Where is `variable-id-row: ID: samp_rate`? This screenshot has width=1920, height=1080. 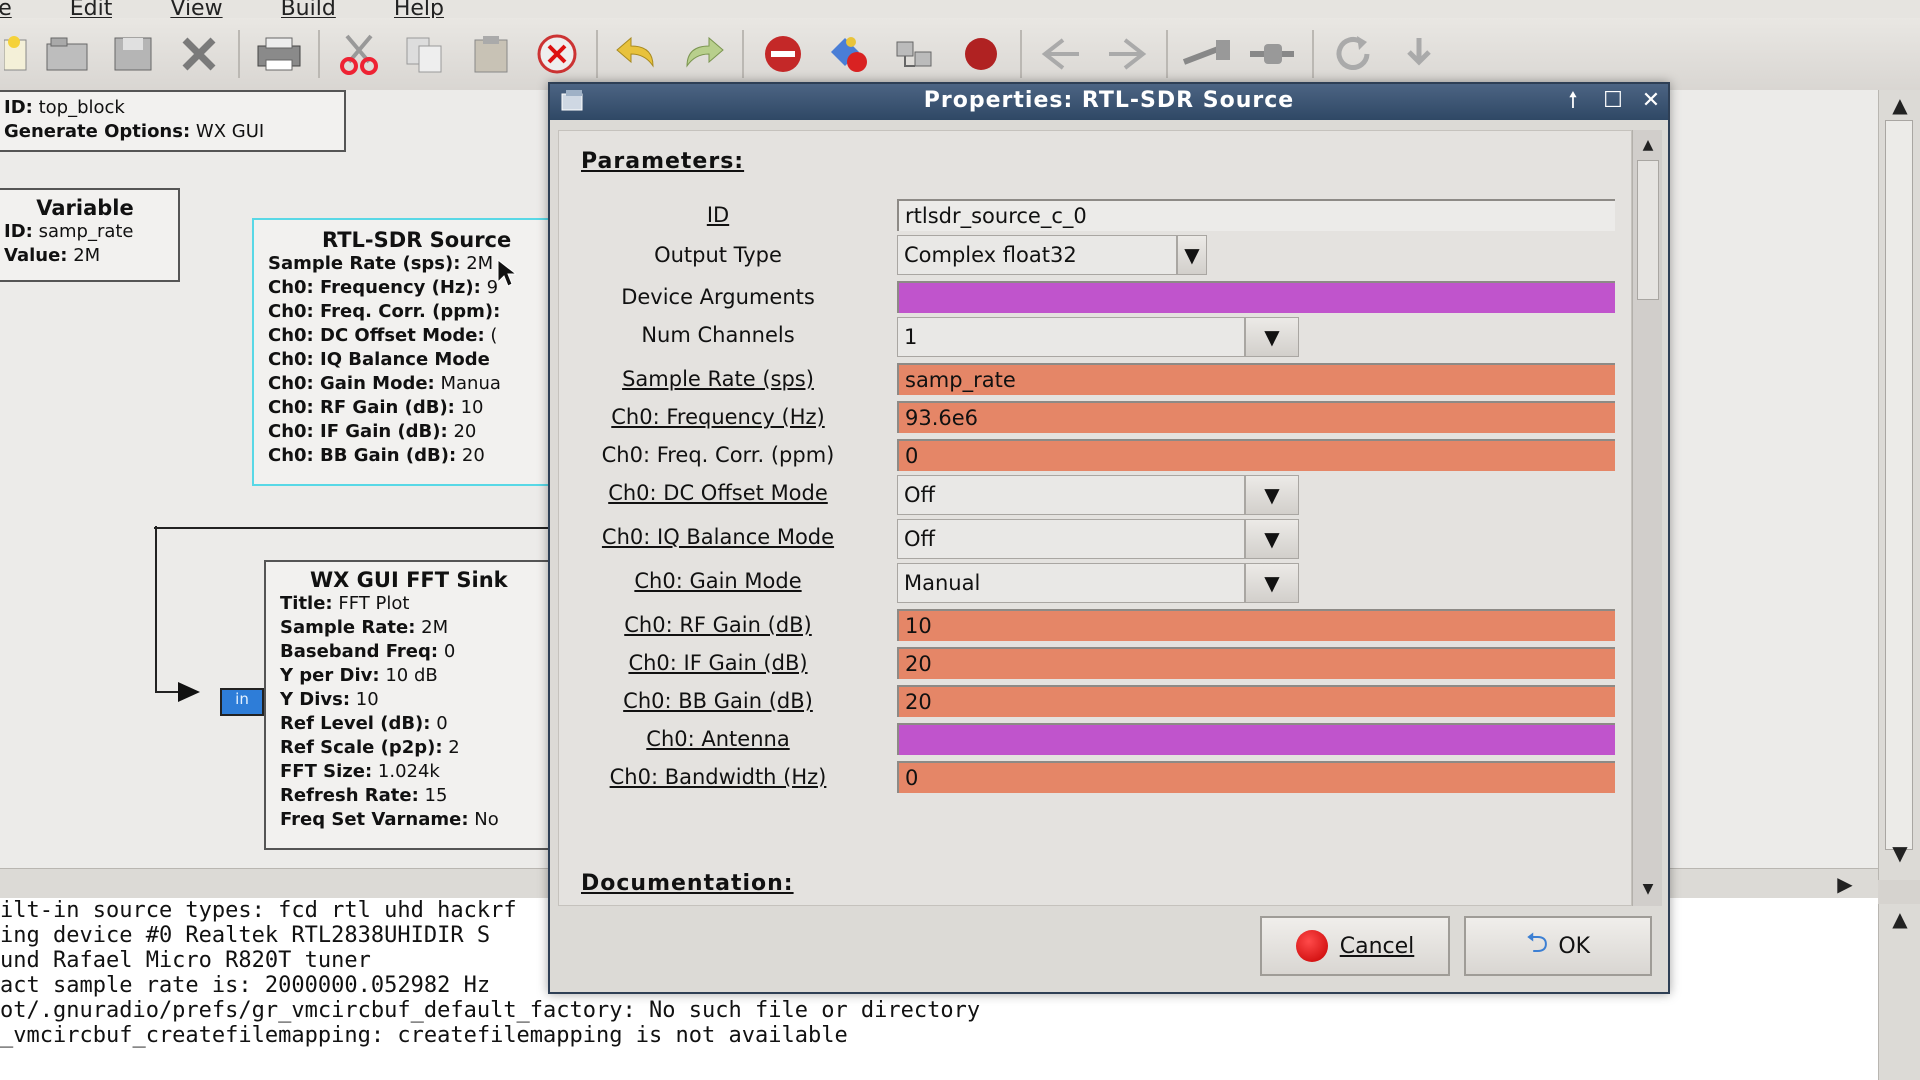 variable-id-row: ID: samp_rate is located at coordinates (91, 232).